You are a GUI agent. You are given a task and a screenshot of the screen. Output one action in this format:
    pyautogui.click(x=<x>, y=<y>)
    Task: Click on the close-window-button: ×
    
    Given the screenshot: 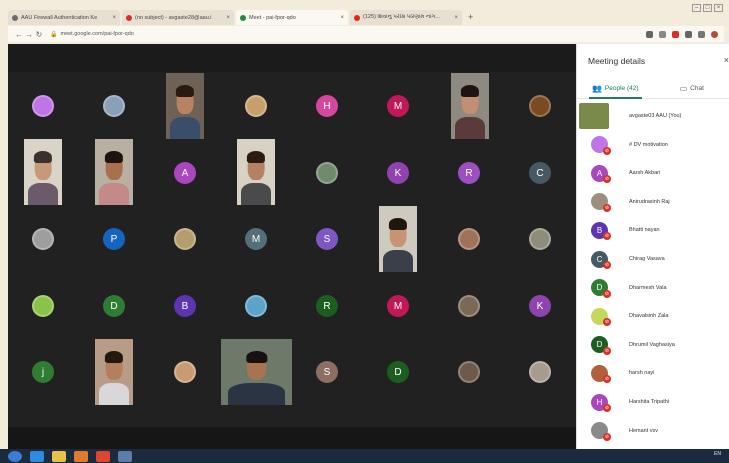 What is the action you would take?
    pyautogui.click(x=718, y=8)
    